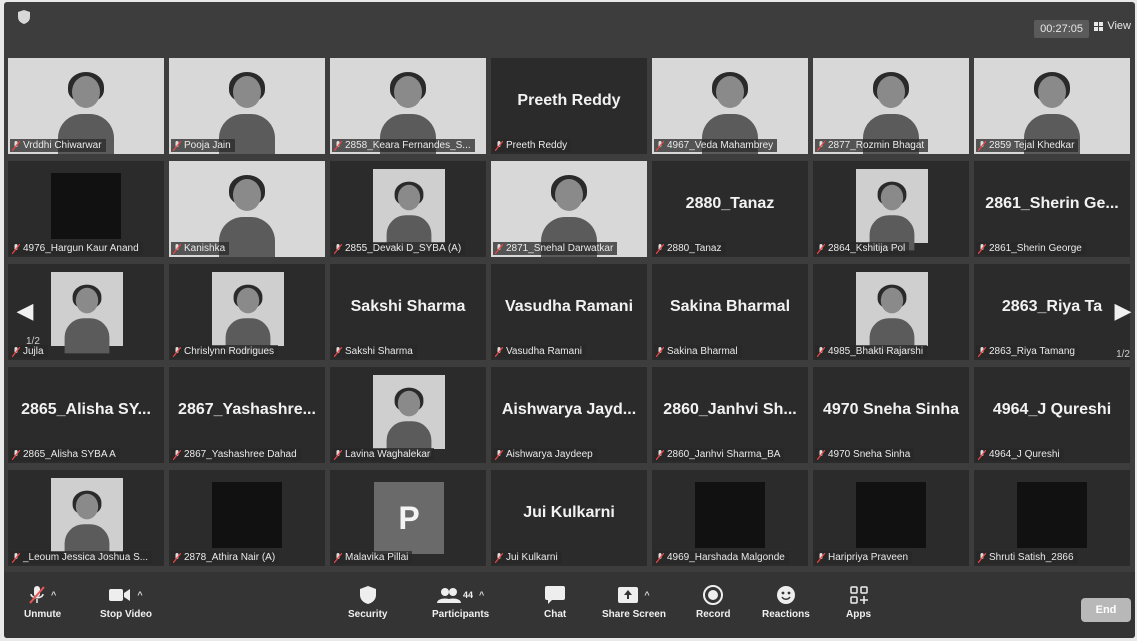 This screenshot has width=1137, height=641. I want to click on record-button: Record, so click(713, 602).